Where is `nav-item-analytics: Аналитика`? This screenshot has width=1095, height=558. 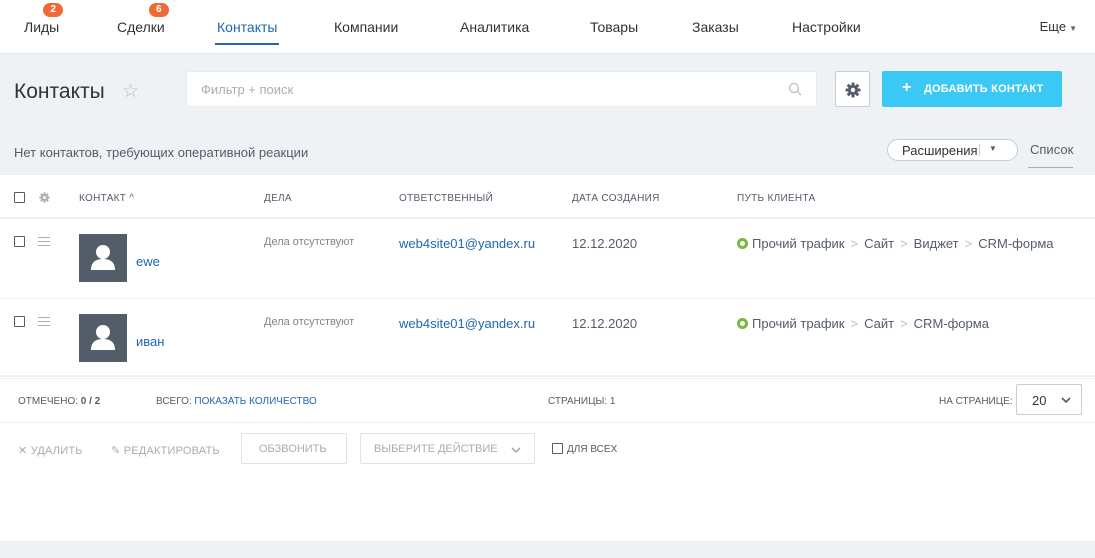
nav-item-analytics: Аналитика is located at coordinates (494, 27).